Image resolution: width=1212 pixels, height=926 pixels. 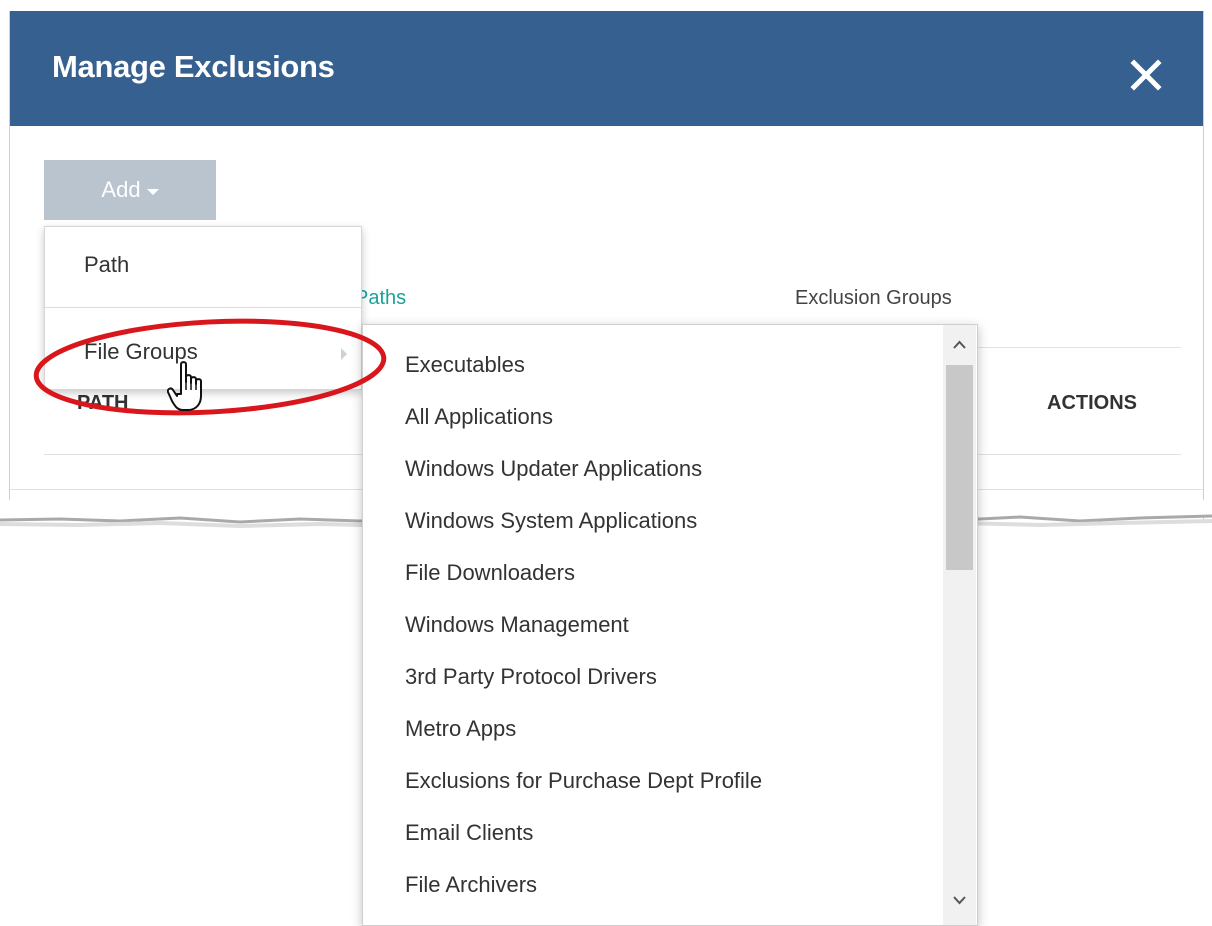 I want to click on dialog-title: Manage Exclusions, so click(x=193, y=66).